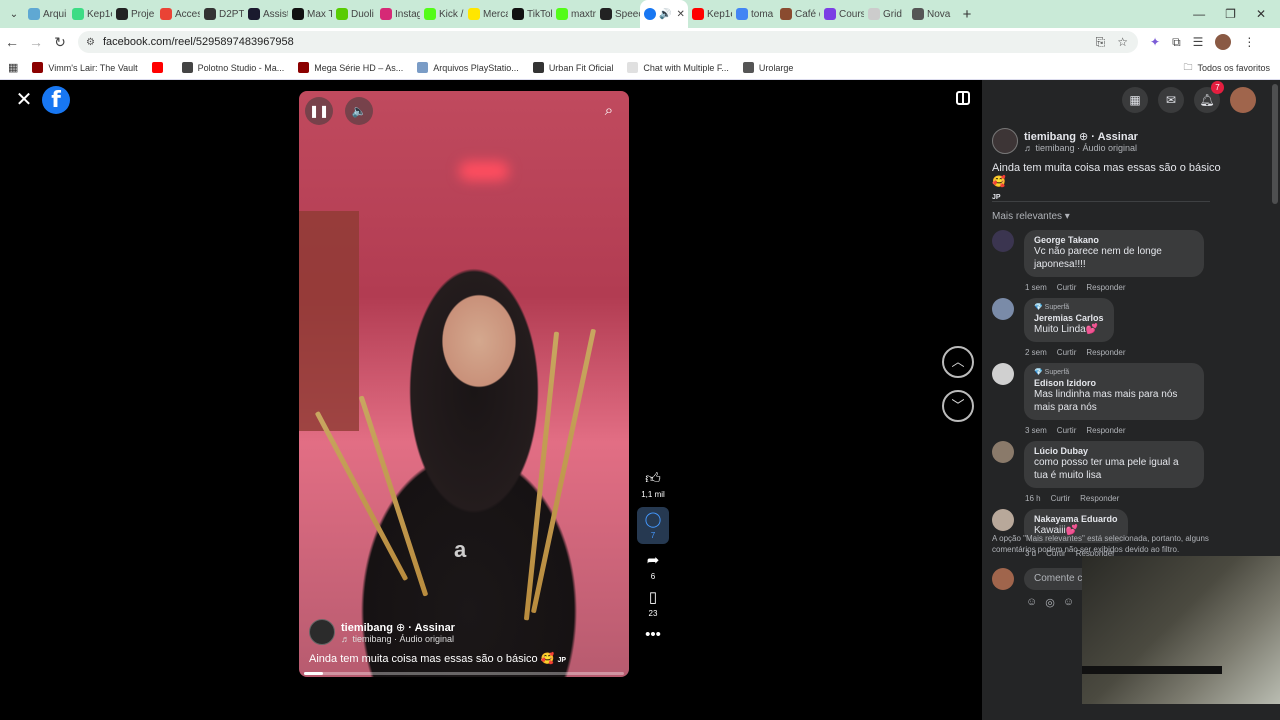  Describe the element at coordinates (1050, 137) in the screenshot. I see `post-author-name: tiemibang` at that location.